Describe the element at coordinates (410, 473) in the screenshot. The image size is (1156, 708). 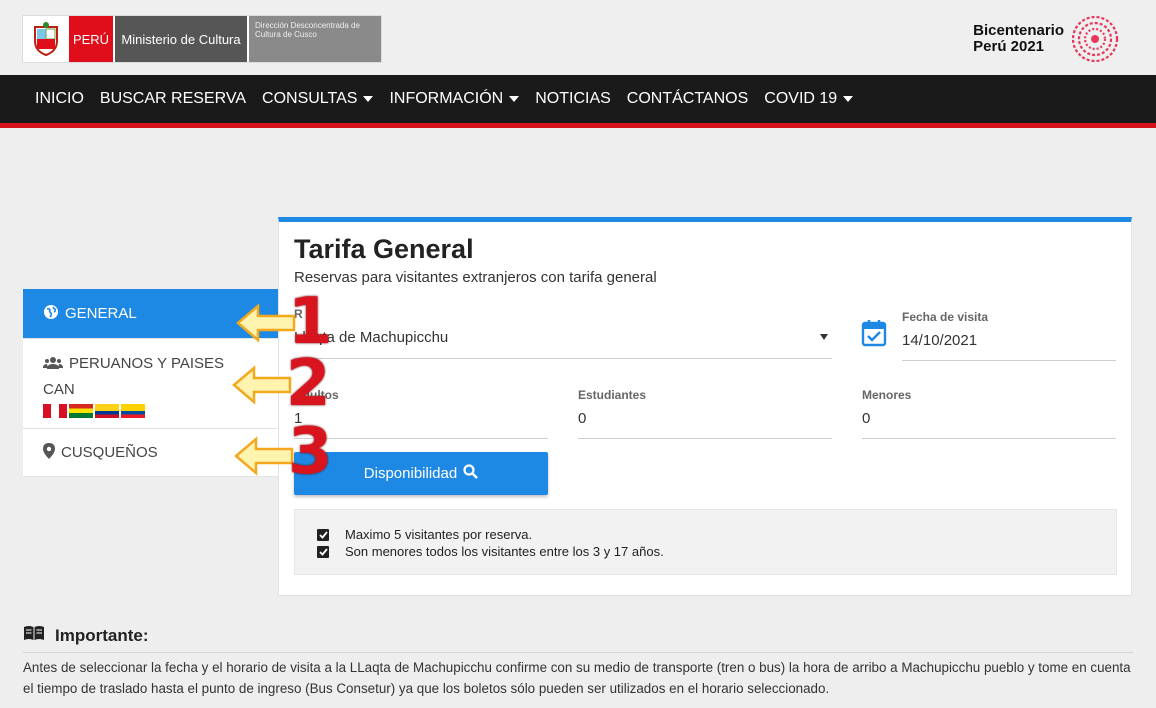
I see `disponibilidad-label: Disponibilidad` at that location.